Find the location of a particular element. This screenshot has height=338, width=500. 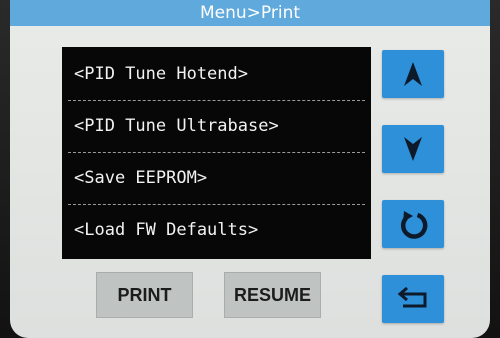

resume-button: RESUME is located at coordinates (272, 295).